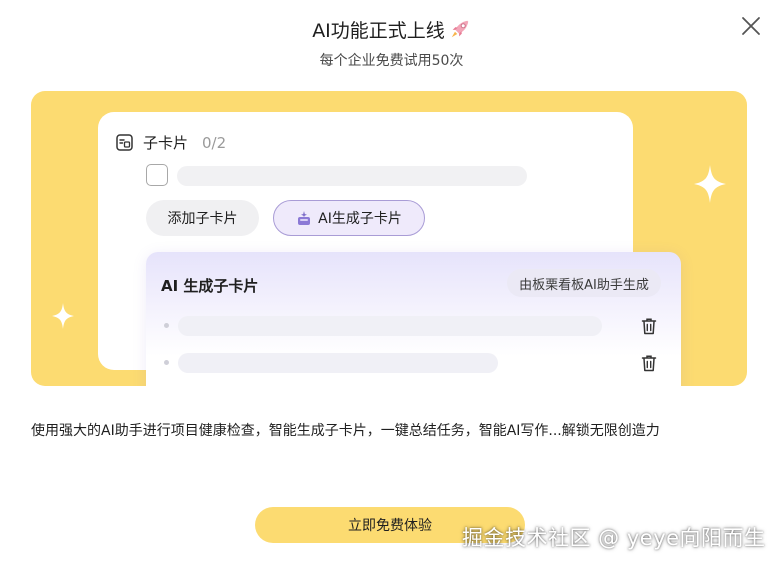 This screenshot has width=783, height=565. What do you see at coordinates (584, 283) in the screenshot?
I see `ai-panel-tag: 由板栗看板AI助手生成` at bounding box center [584, 283].